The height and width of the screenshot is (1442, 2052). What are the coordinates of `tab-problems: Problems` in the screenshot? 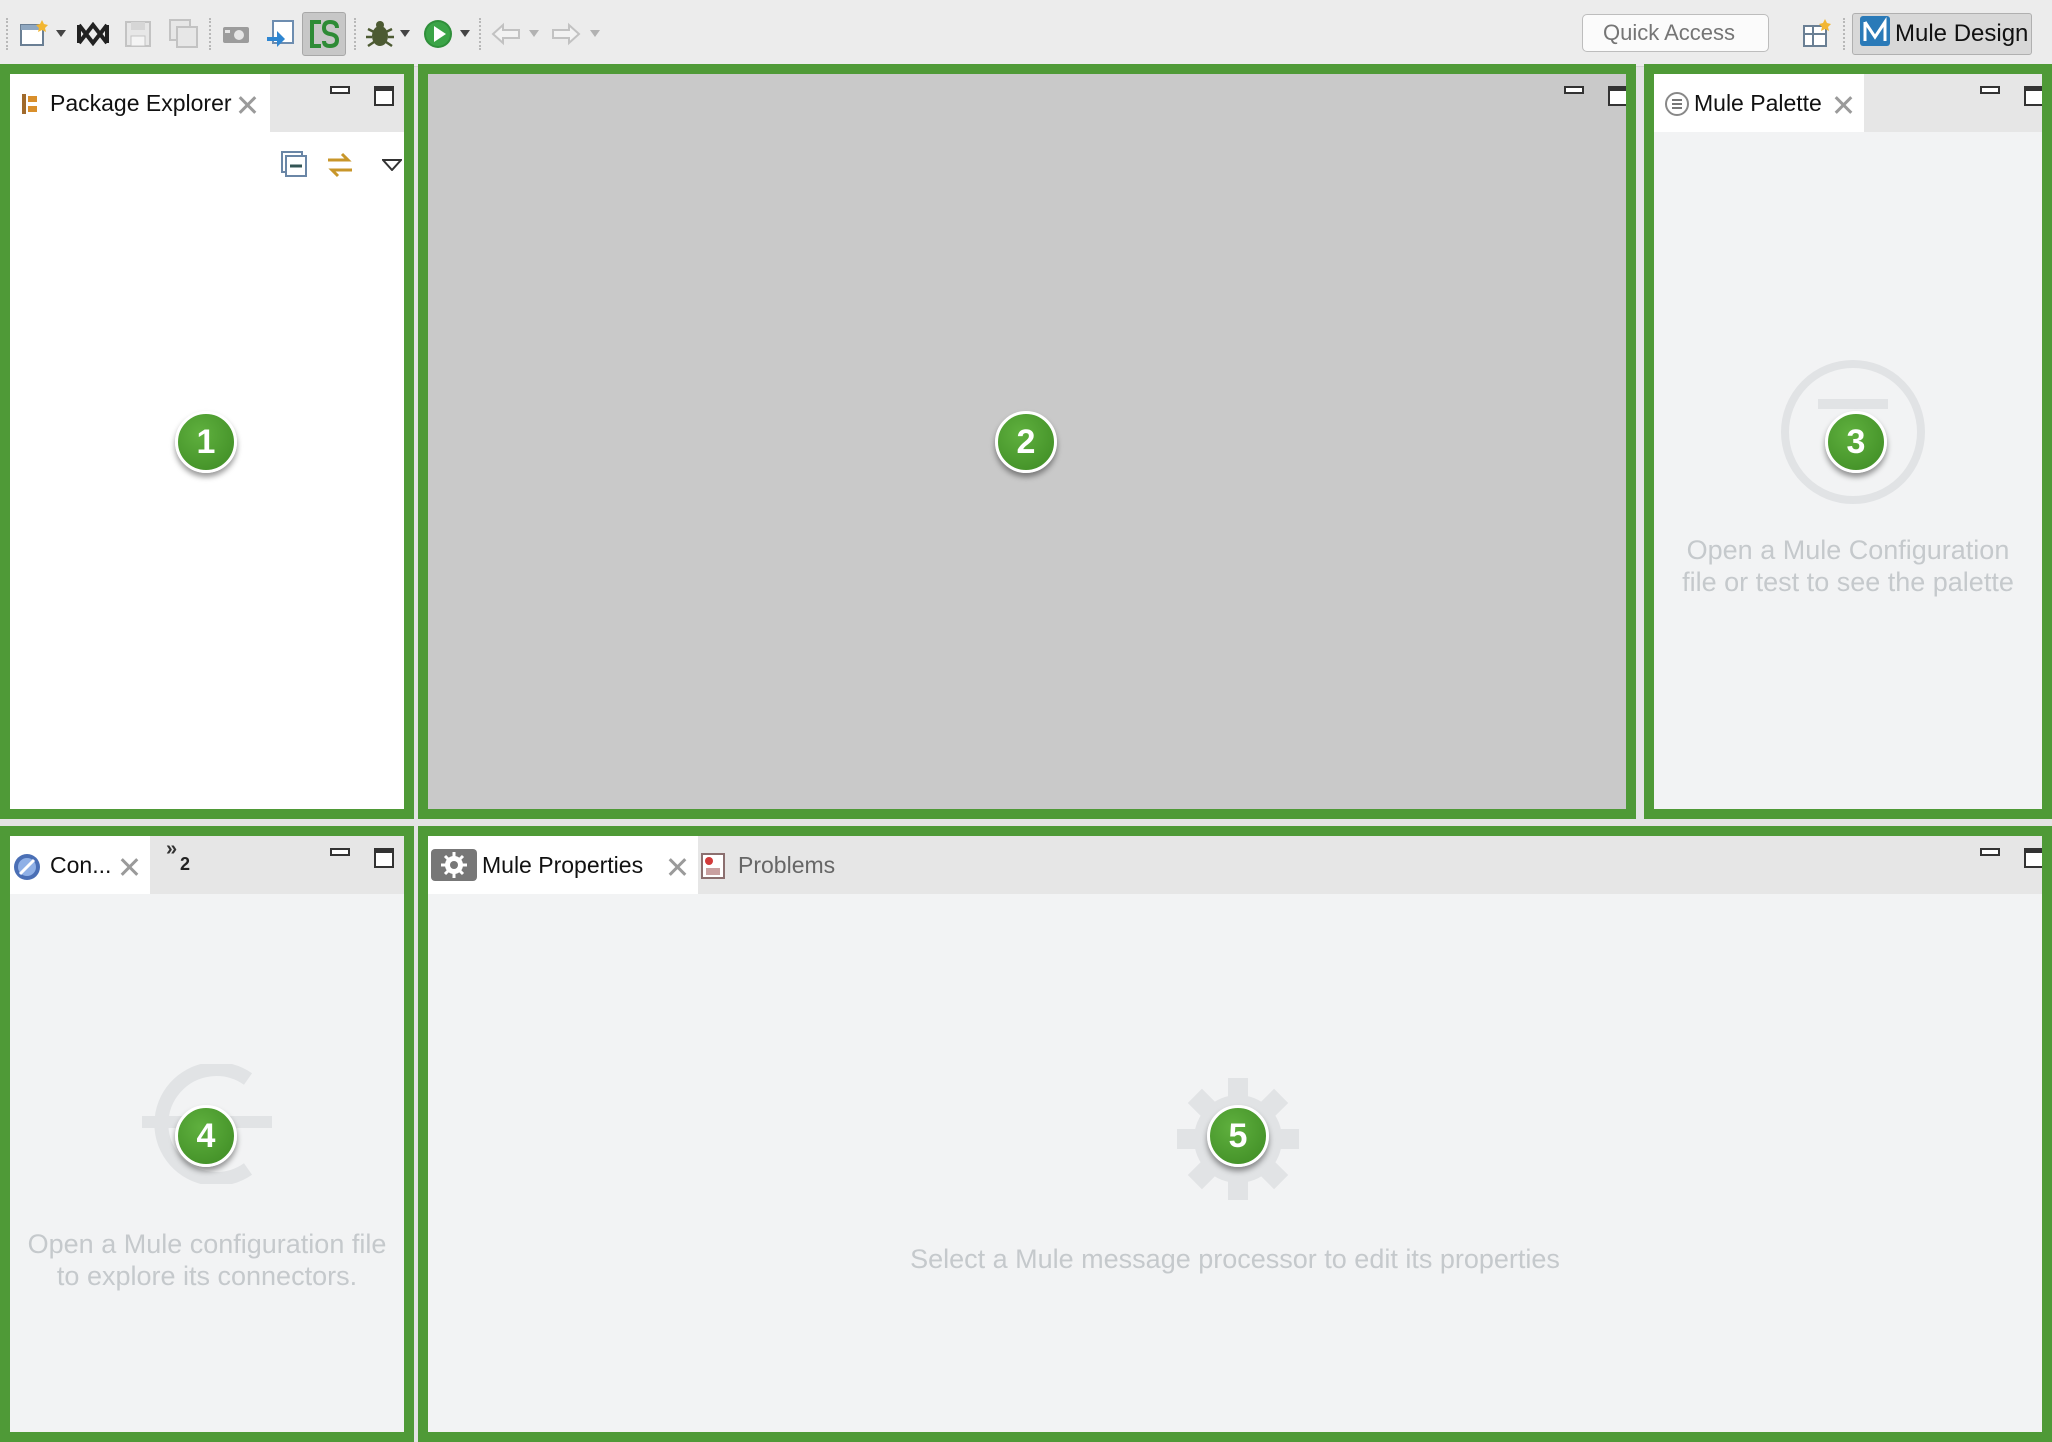 It's located at (780, 865).